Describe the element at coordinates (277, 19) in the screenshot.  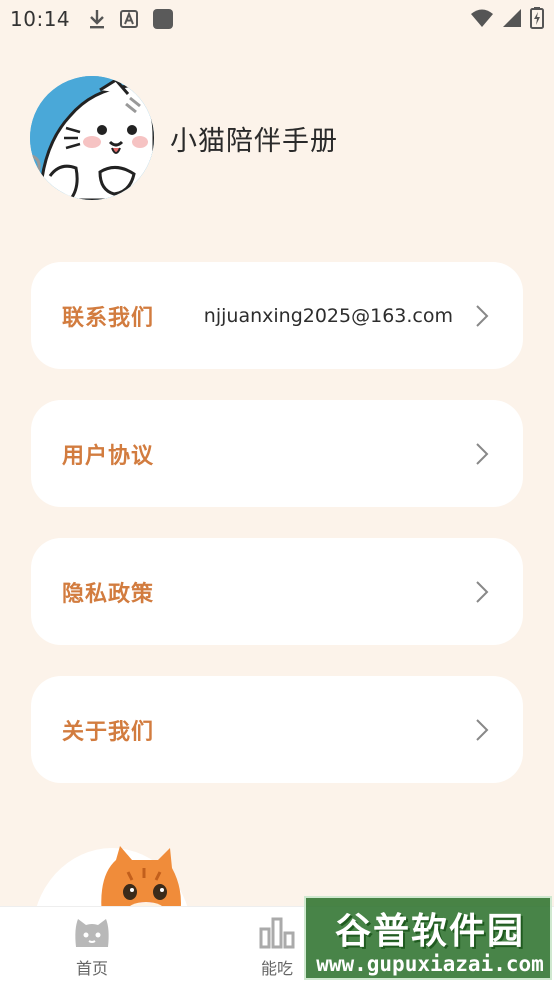
I see `status-bar: 10:14` at that location.